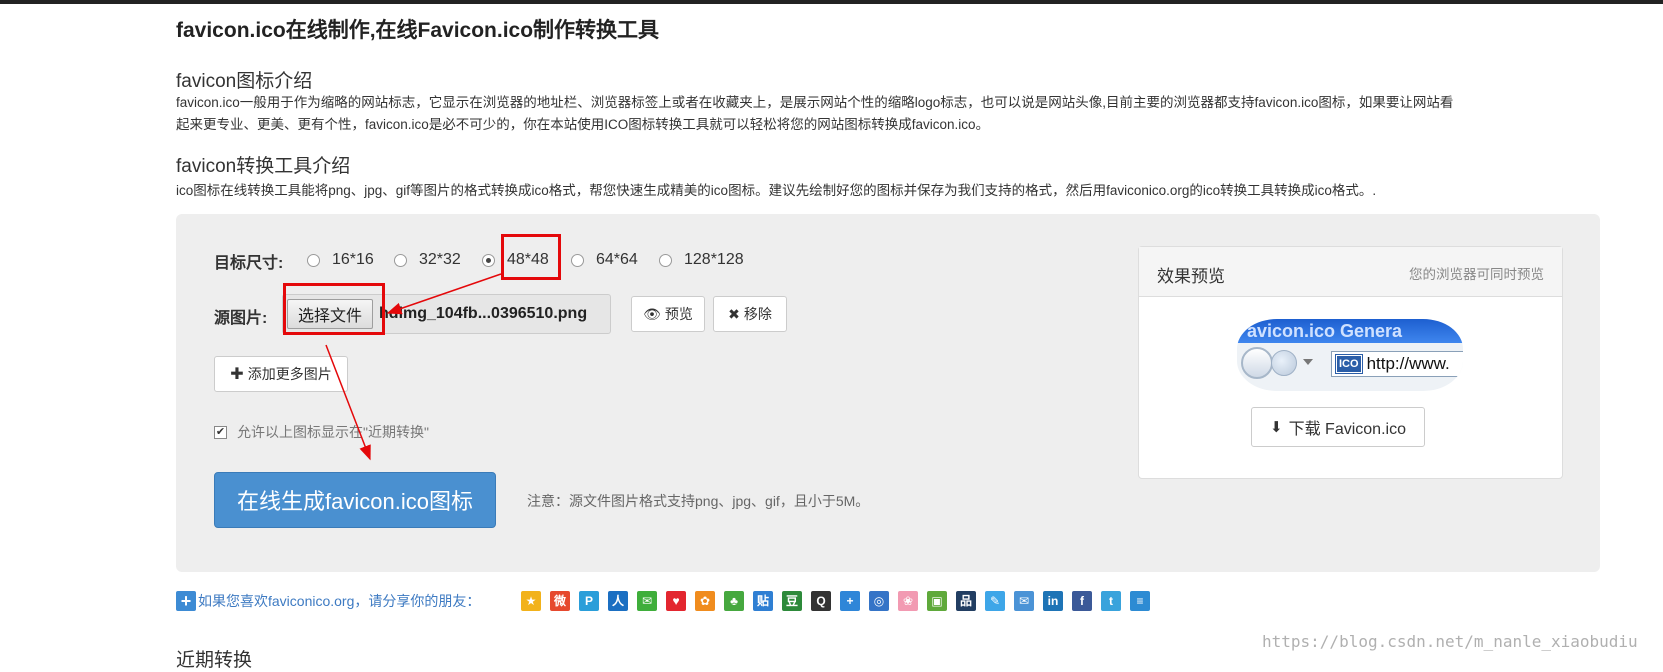  I want to click on mail-icon: ✉, so click(1024, 601).